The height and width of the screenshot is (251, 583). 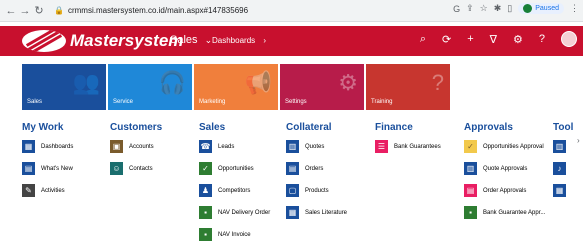 What do you see at coordinates (242, 146) in the screenshot?
I see `list-item-leads: ☎ Leads` at bounding box center [242, 146].